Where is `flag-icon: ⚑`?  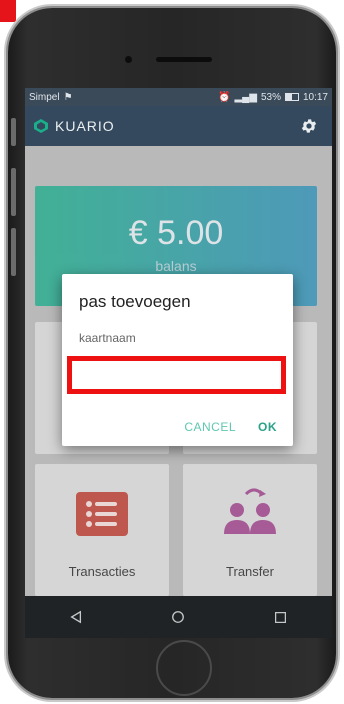
flag-icon: ⚑ is located at coordinates (68, 97).